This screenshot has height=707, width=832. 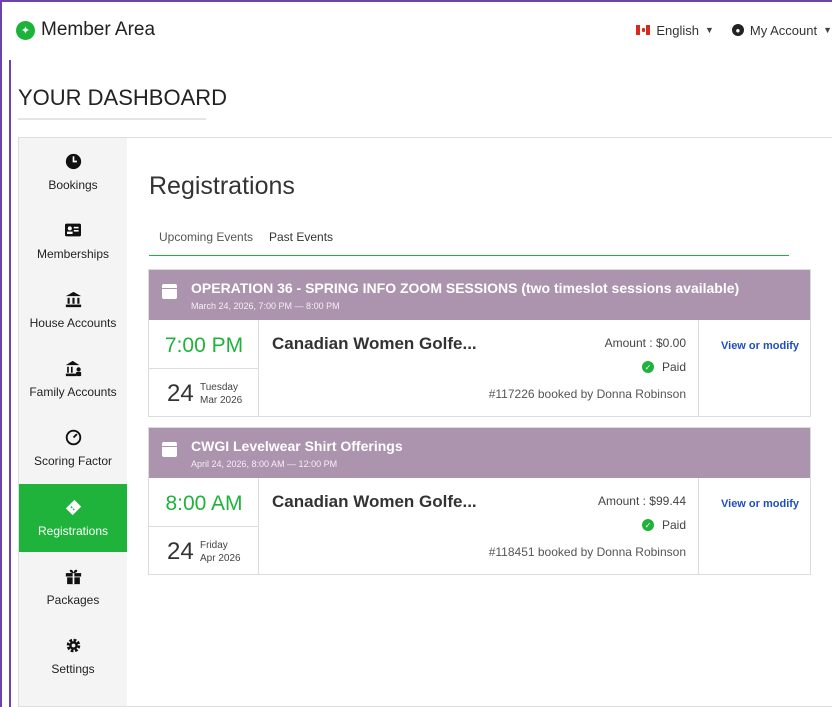 What do you see at coordinates (73, 232) in the screenshot?
I see `id-card-icon` at bounding box center [73, 232].